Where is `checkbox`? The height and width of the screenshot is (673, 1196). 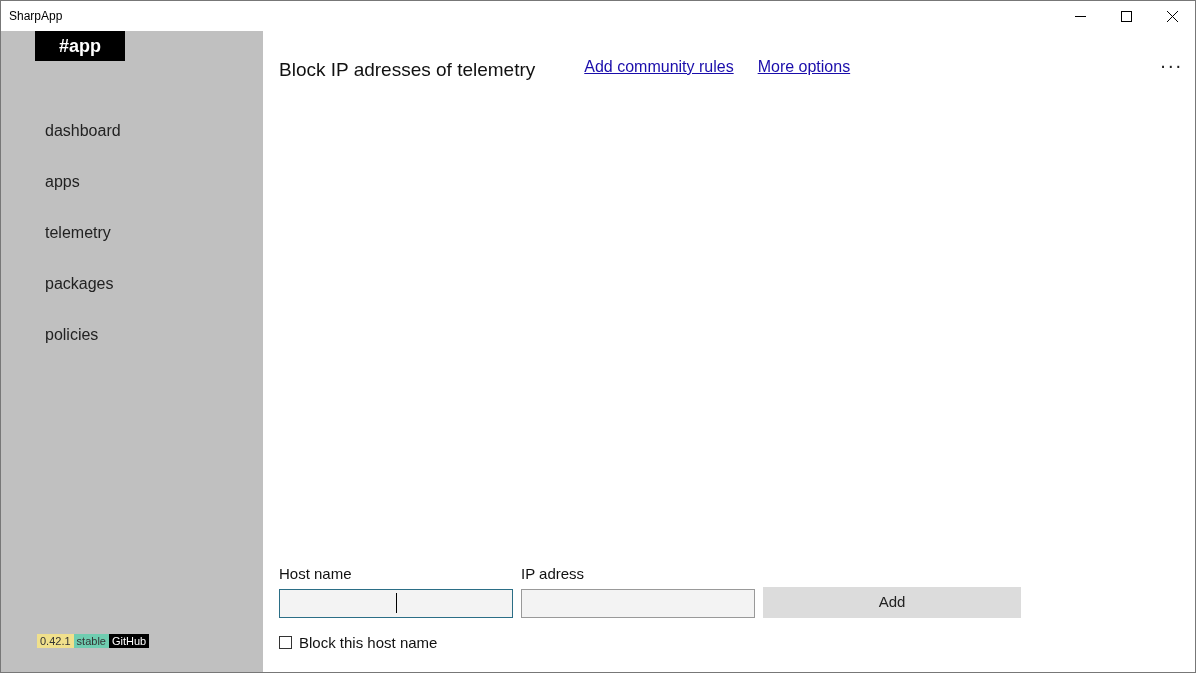 checkbox is located at coordinates (285, 643).